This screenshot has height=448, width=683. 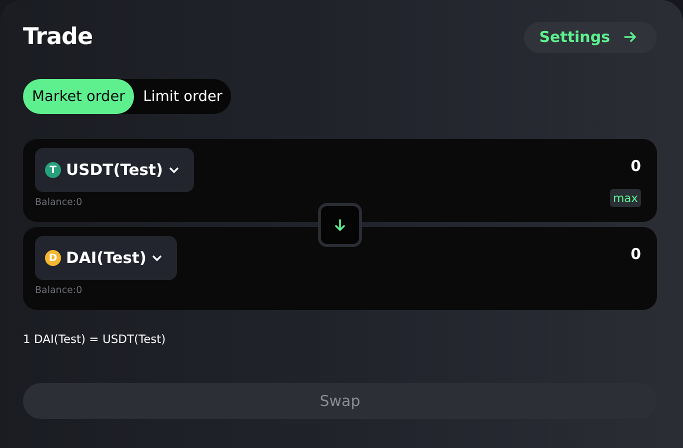 What do you see at coordinates (58, 37) in the screenshot?
I see `page-title: Trade` at bounding box center [58, 37].